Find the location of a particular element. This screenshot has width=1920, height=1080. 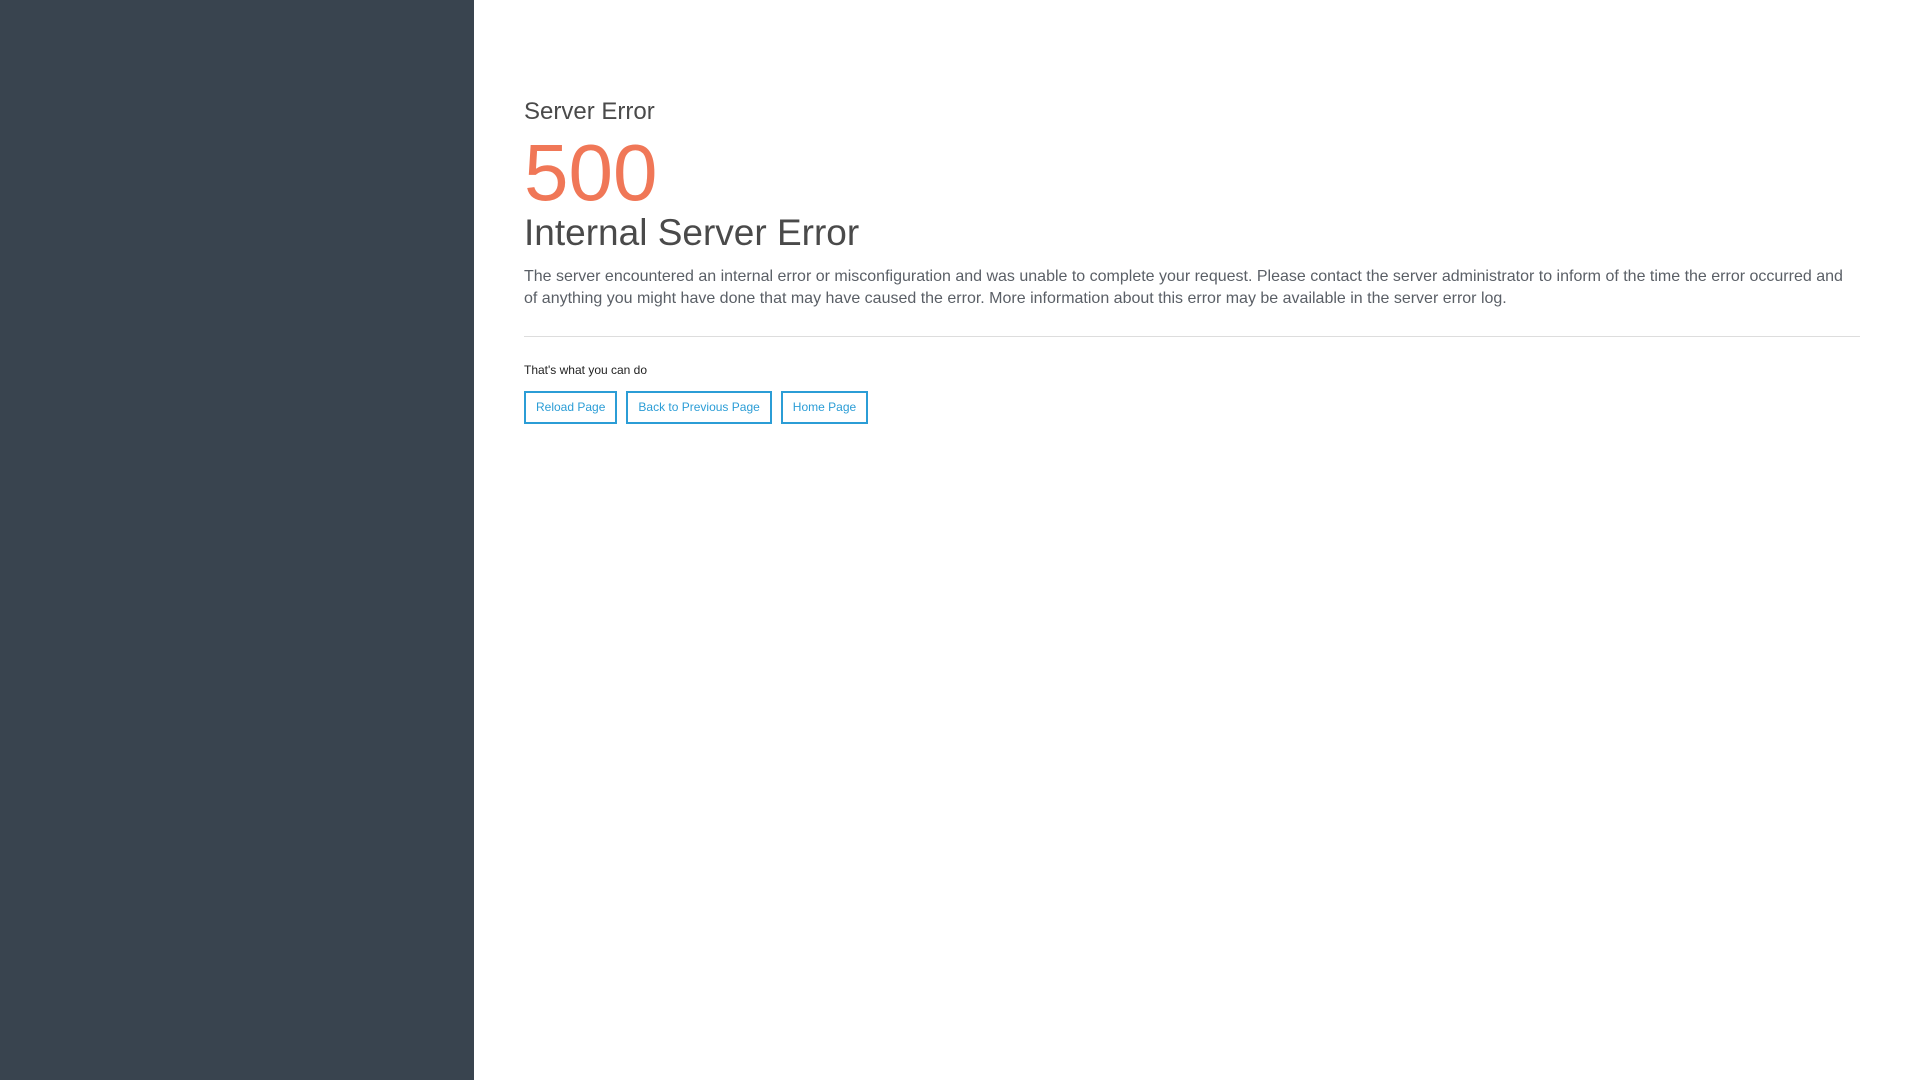

actions-label: That's what you can do is located at coordinates (586, 370).